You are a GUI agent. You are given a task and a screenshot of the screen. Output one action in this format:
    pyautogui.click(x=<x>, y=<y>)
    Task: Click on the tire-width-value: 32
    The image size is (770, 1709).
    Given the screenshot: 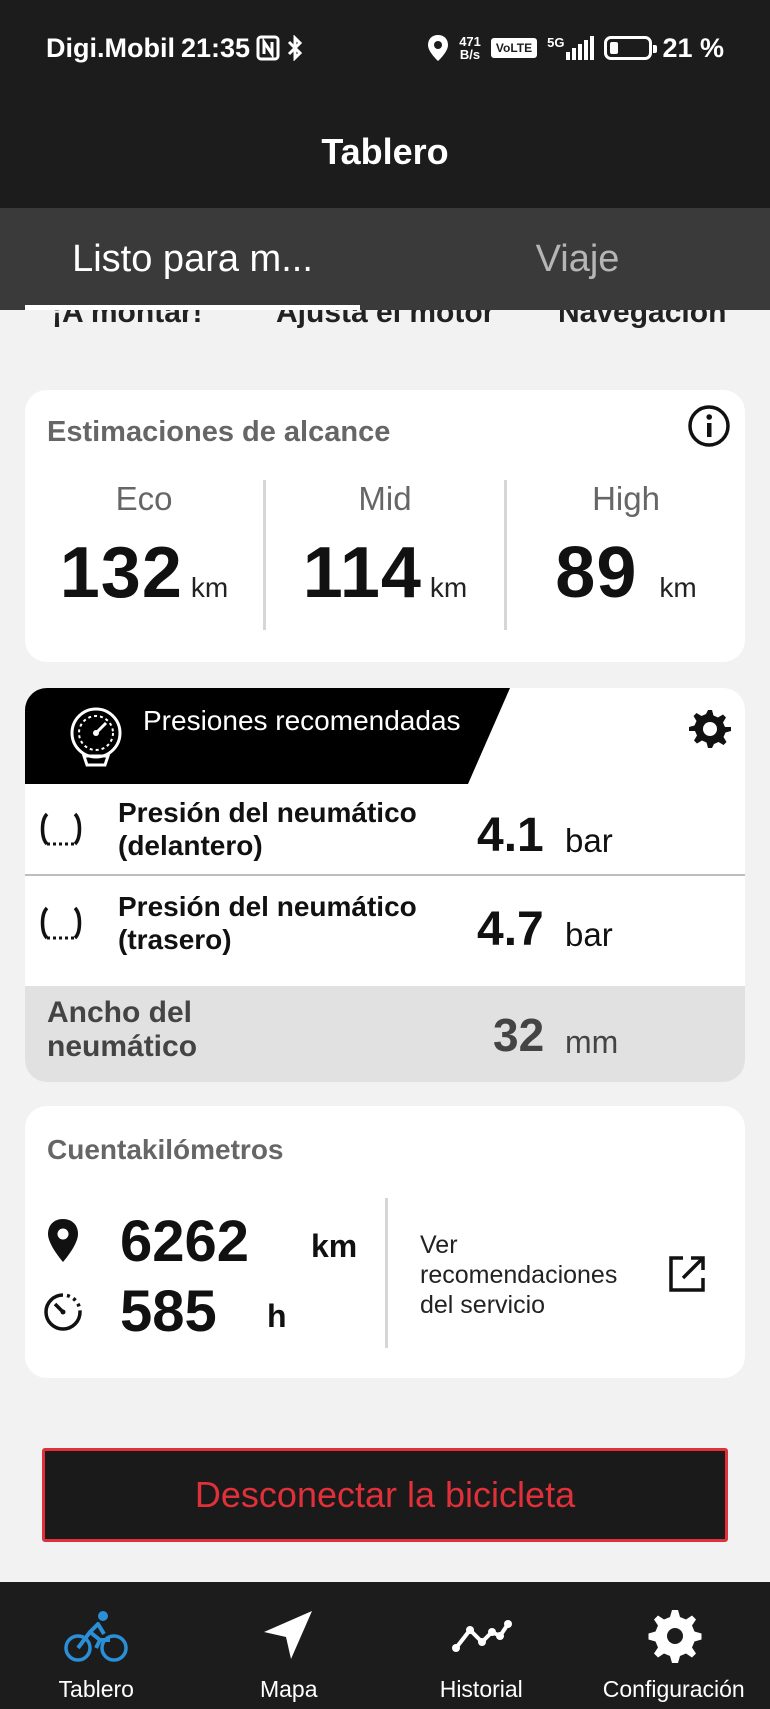 What is the action you would take?
    pyautogui.click(x=519, y=1035)
    